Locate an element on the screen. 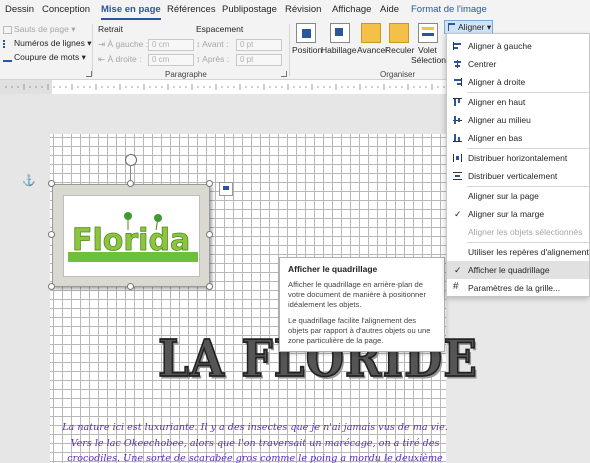 The height and width of the screenshot is (463, 590). menu-item-label: Aligner à gauche is located at coordinates (500, 46).